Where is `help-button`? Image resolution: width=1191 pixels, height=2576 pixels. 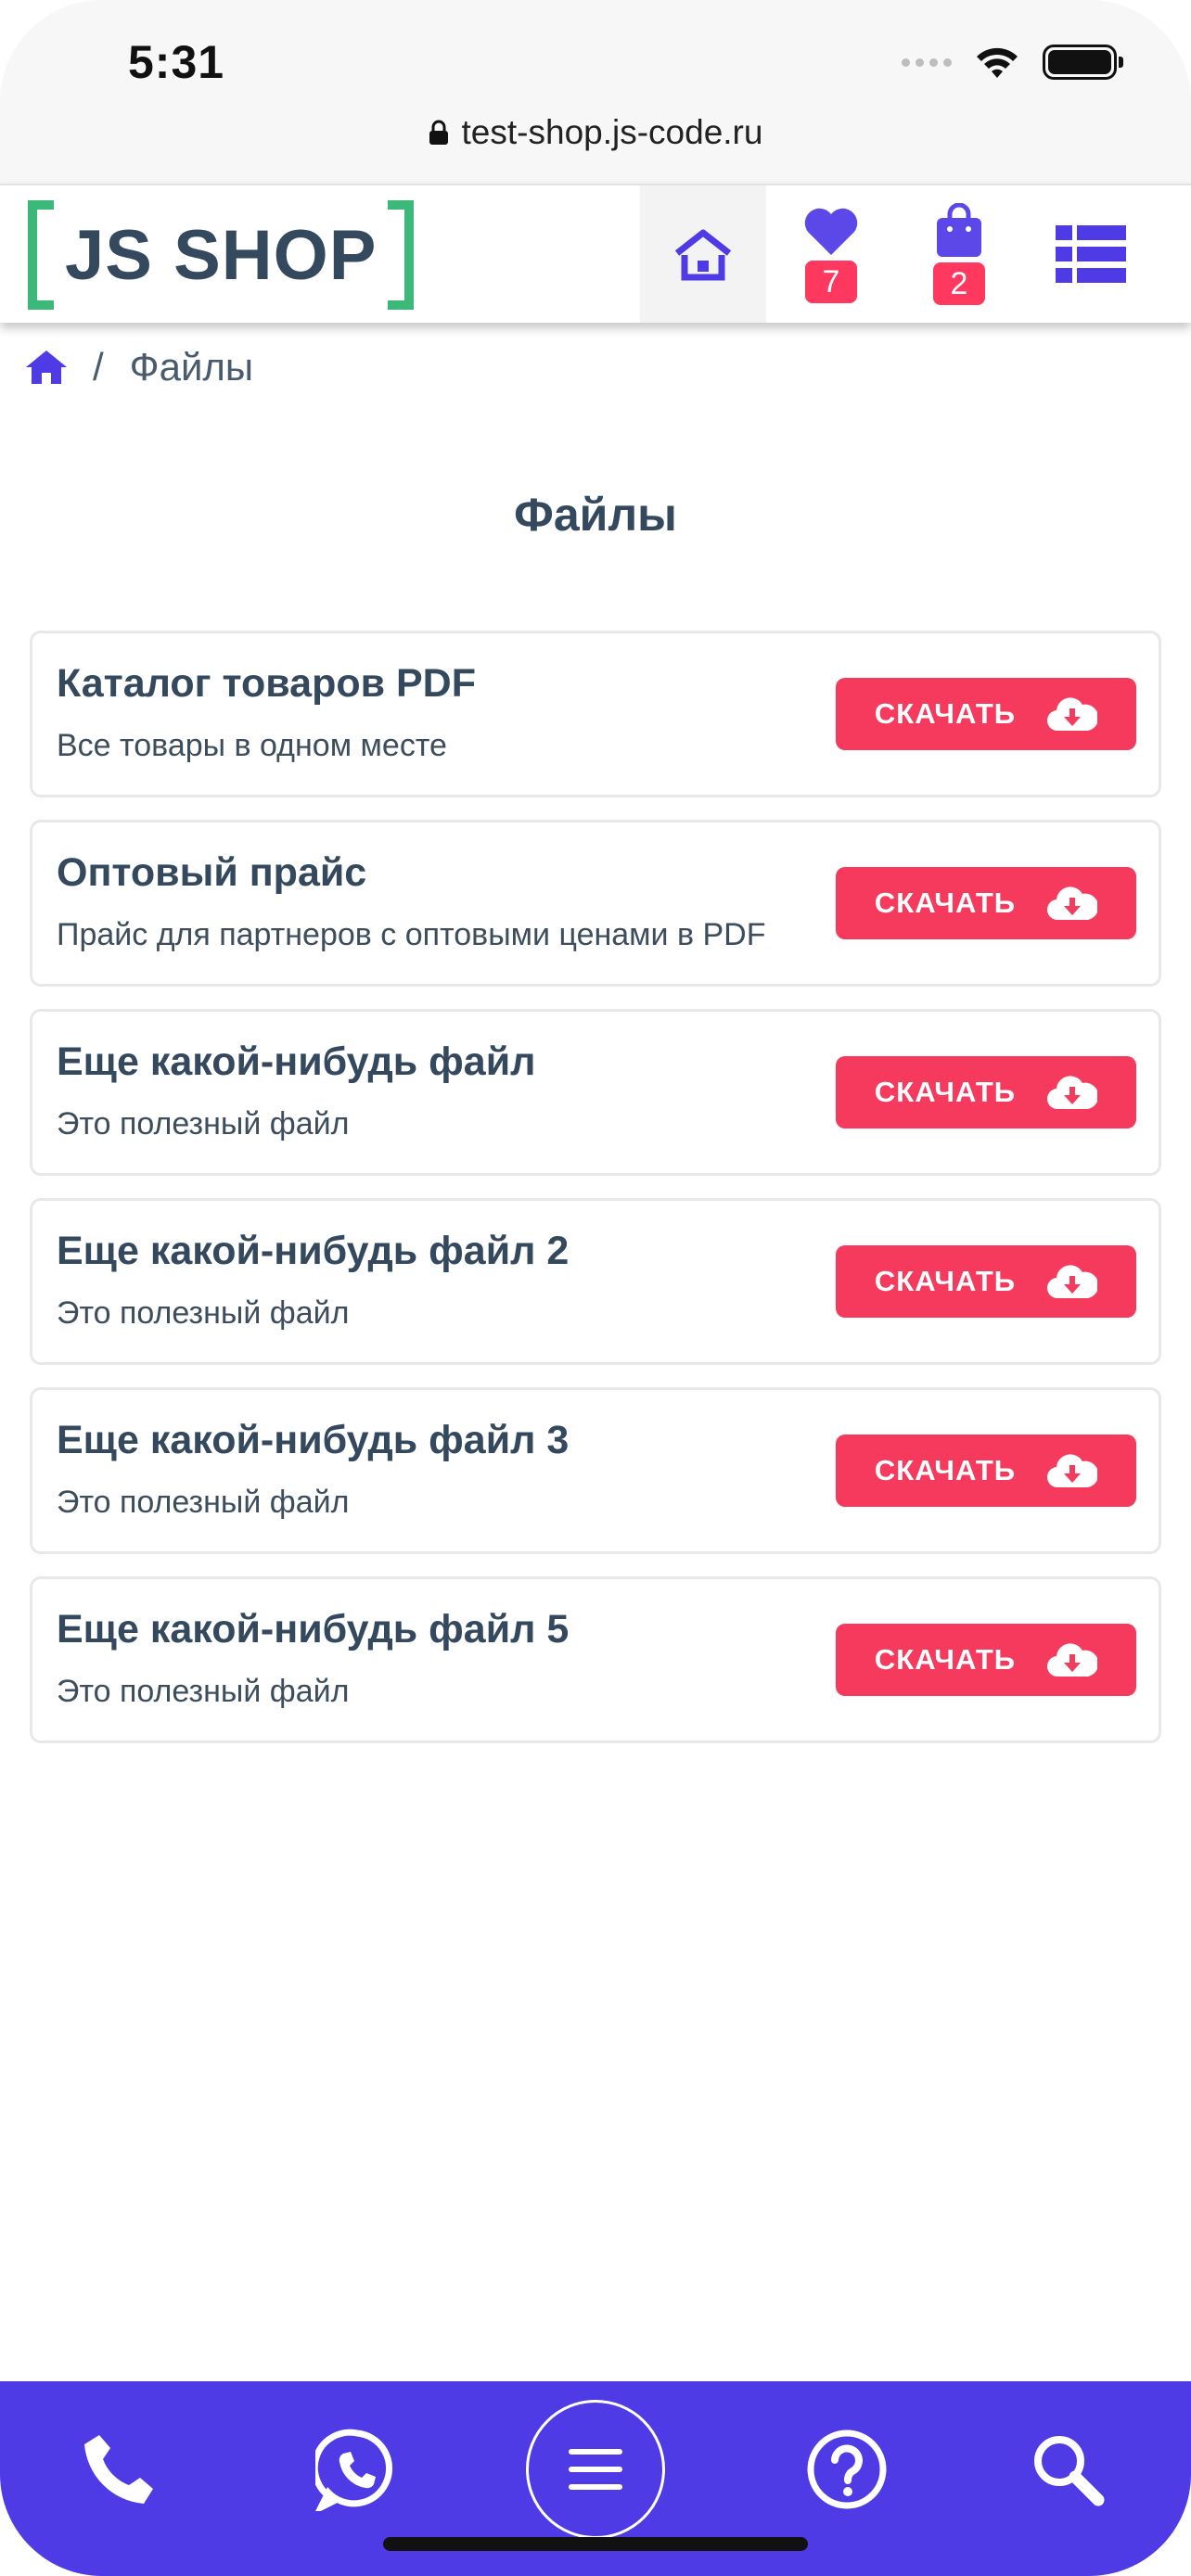 help-button is located at coordinates (846, 2469).